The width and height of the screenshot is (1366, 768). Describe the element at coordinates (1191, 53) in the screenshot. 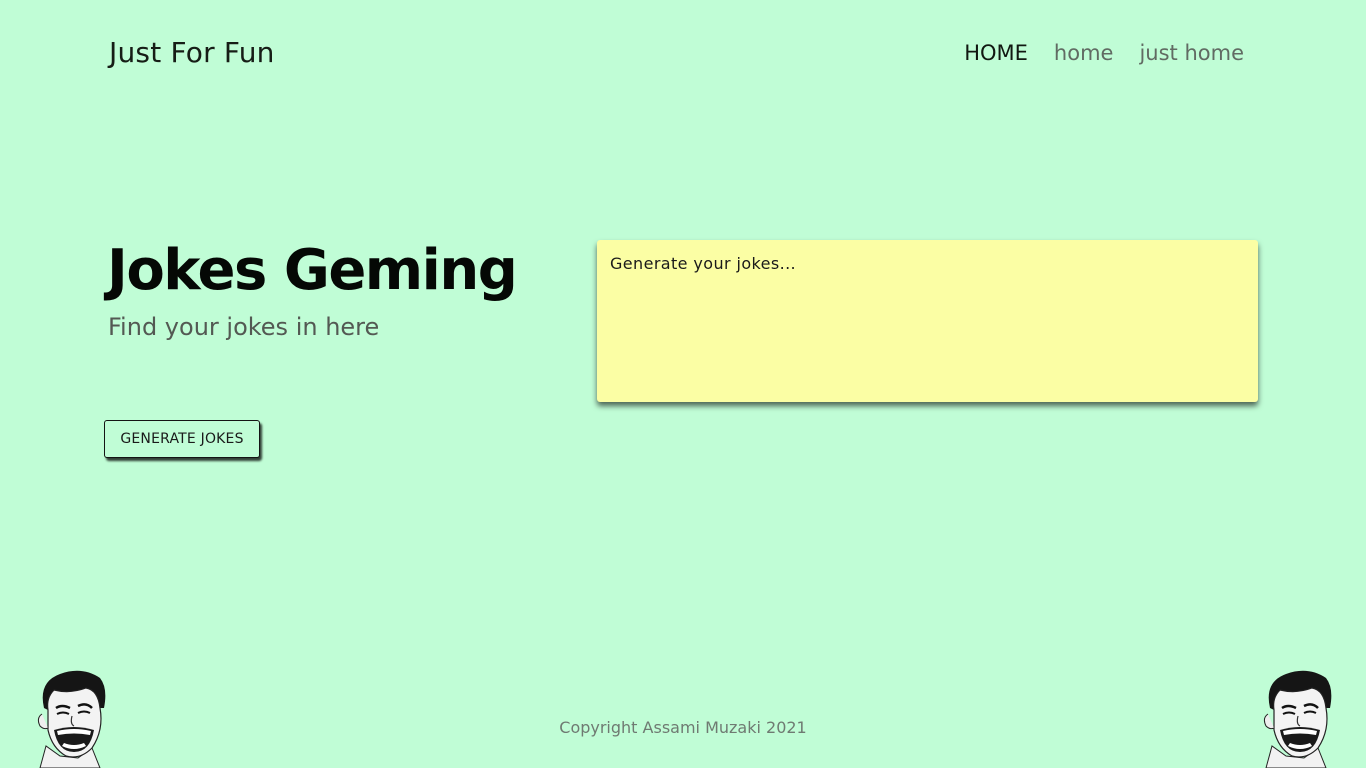

I see `nav-just-home: just home` at that location.